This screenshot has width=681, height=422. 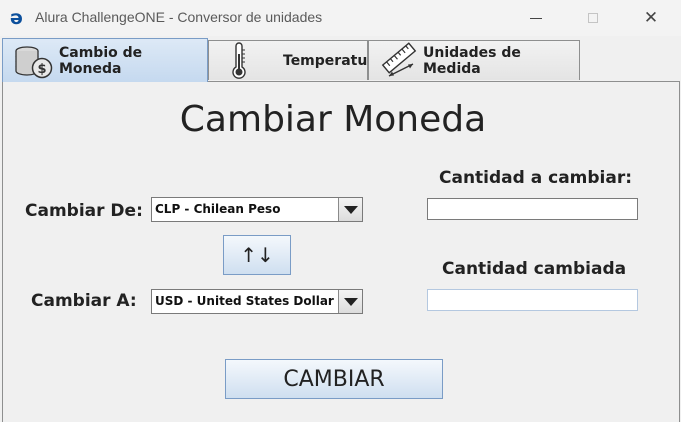 I want to click on to-currency-label: Cambiar A:, so click(x=84, y=301).